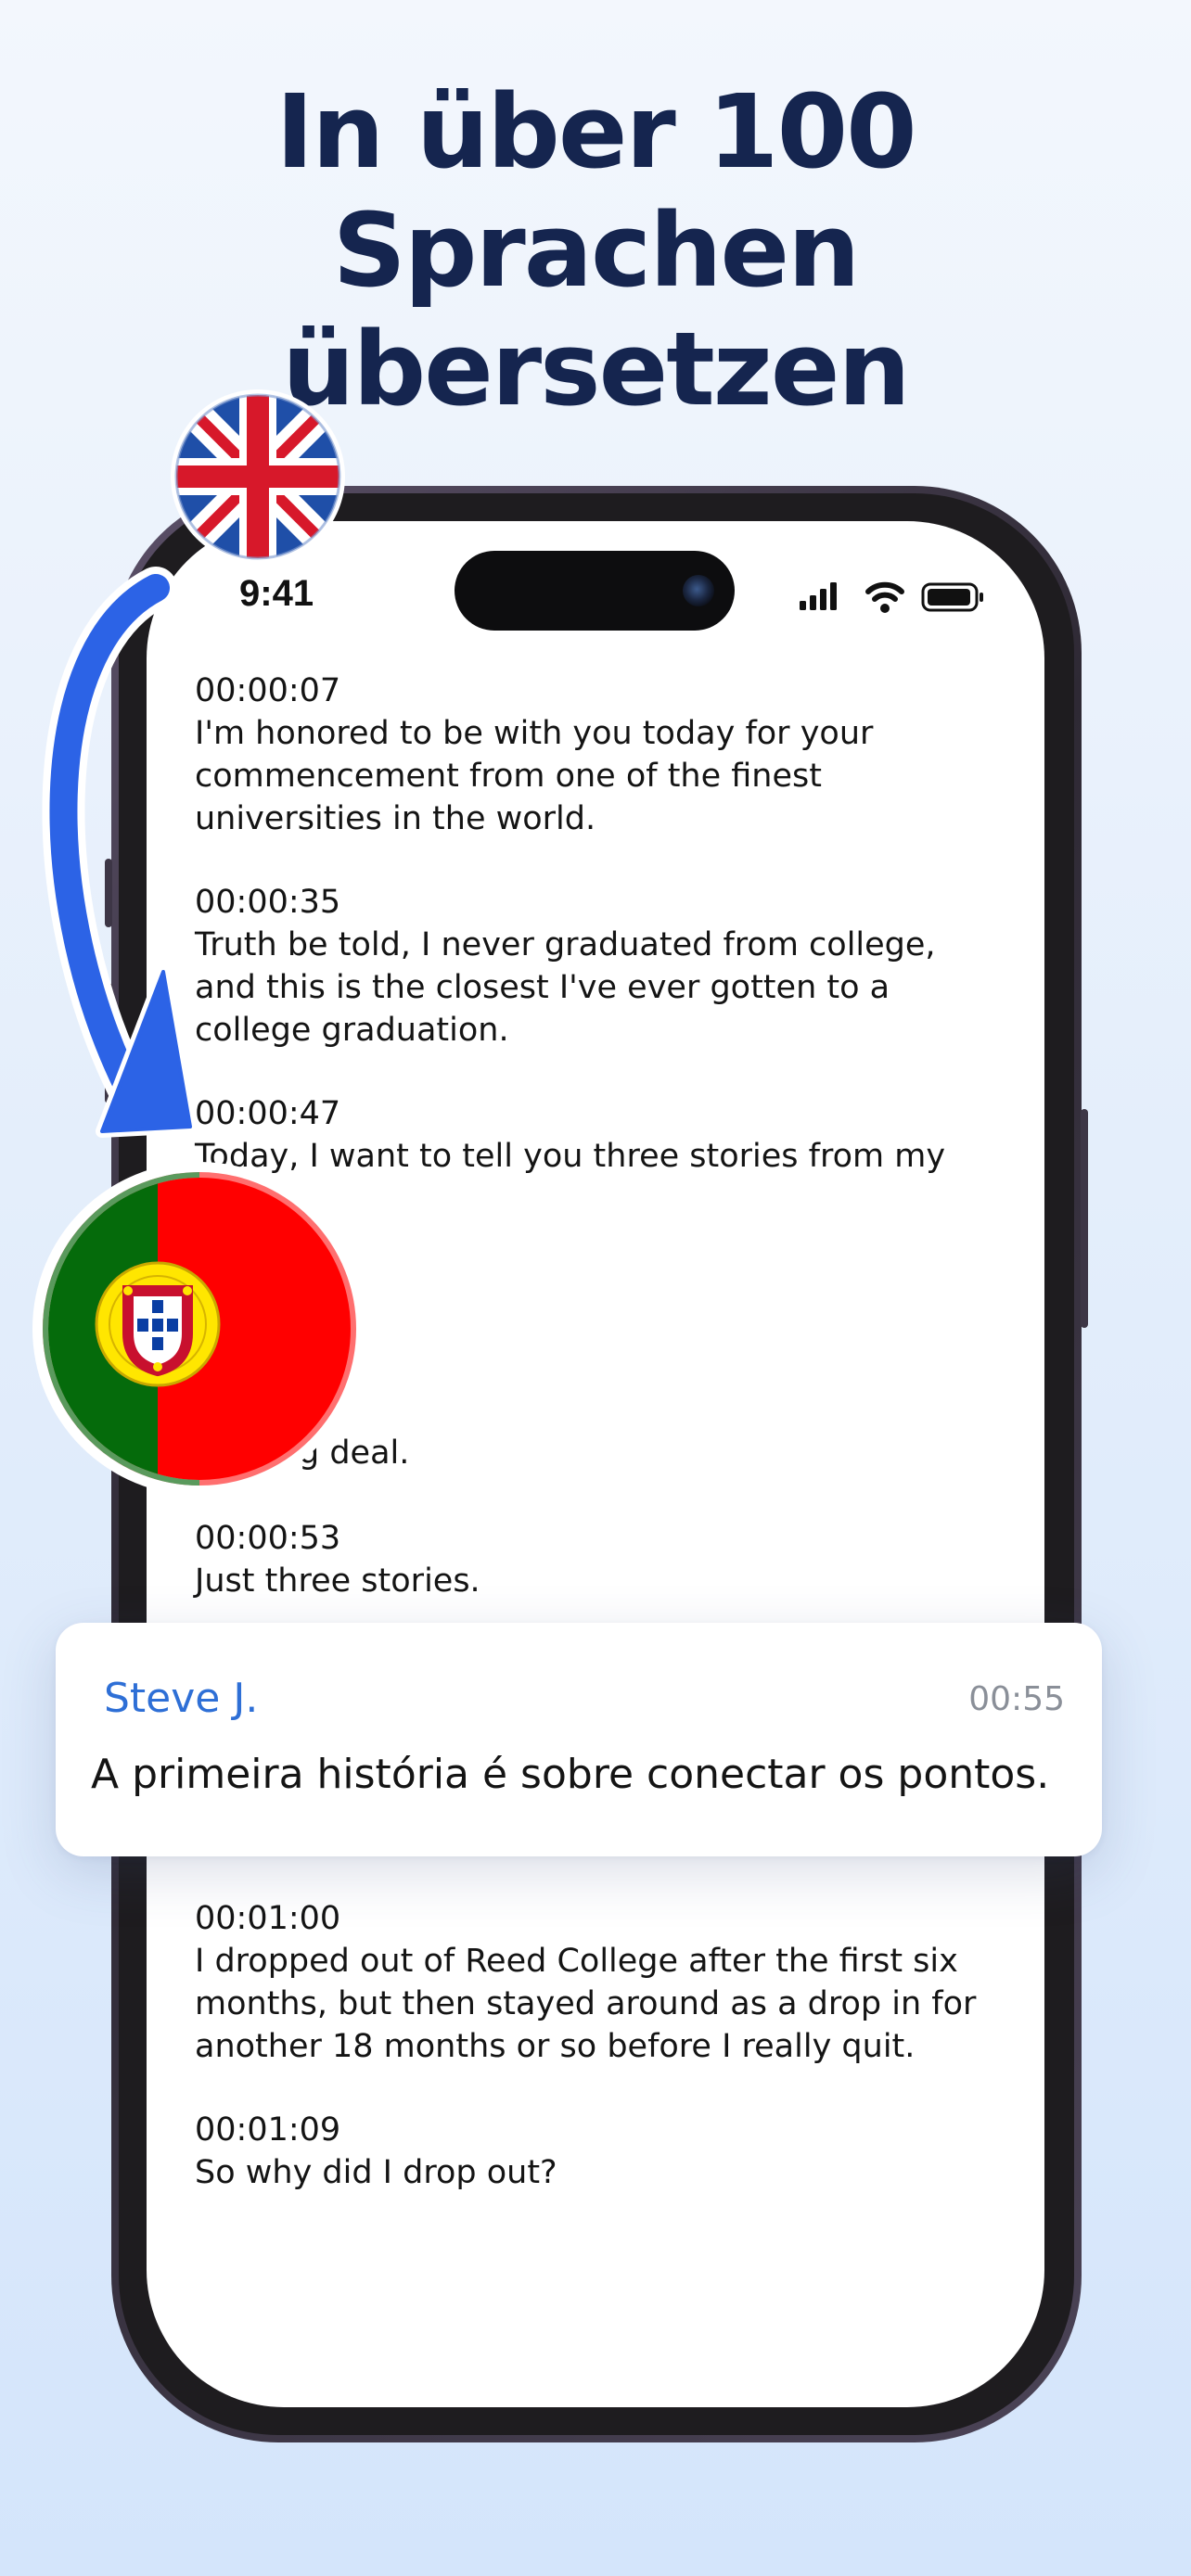 The image size is (1191, 2576). What do you see at coordinates (376, 2172) in the screenshot?
I see `transcript-line: So why did I drop out?` at bounding box center [376, 2172].